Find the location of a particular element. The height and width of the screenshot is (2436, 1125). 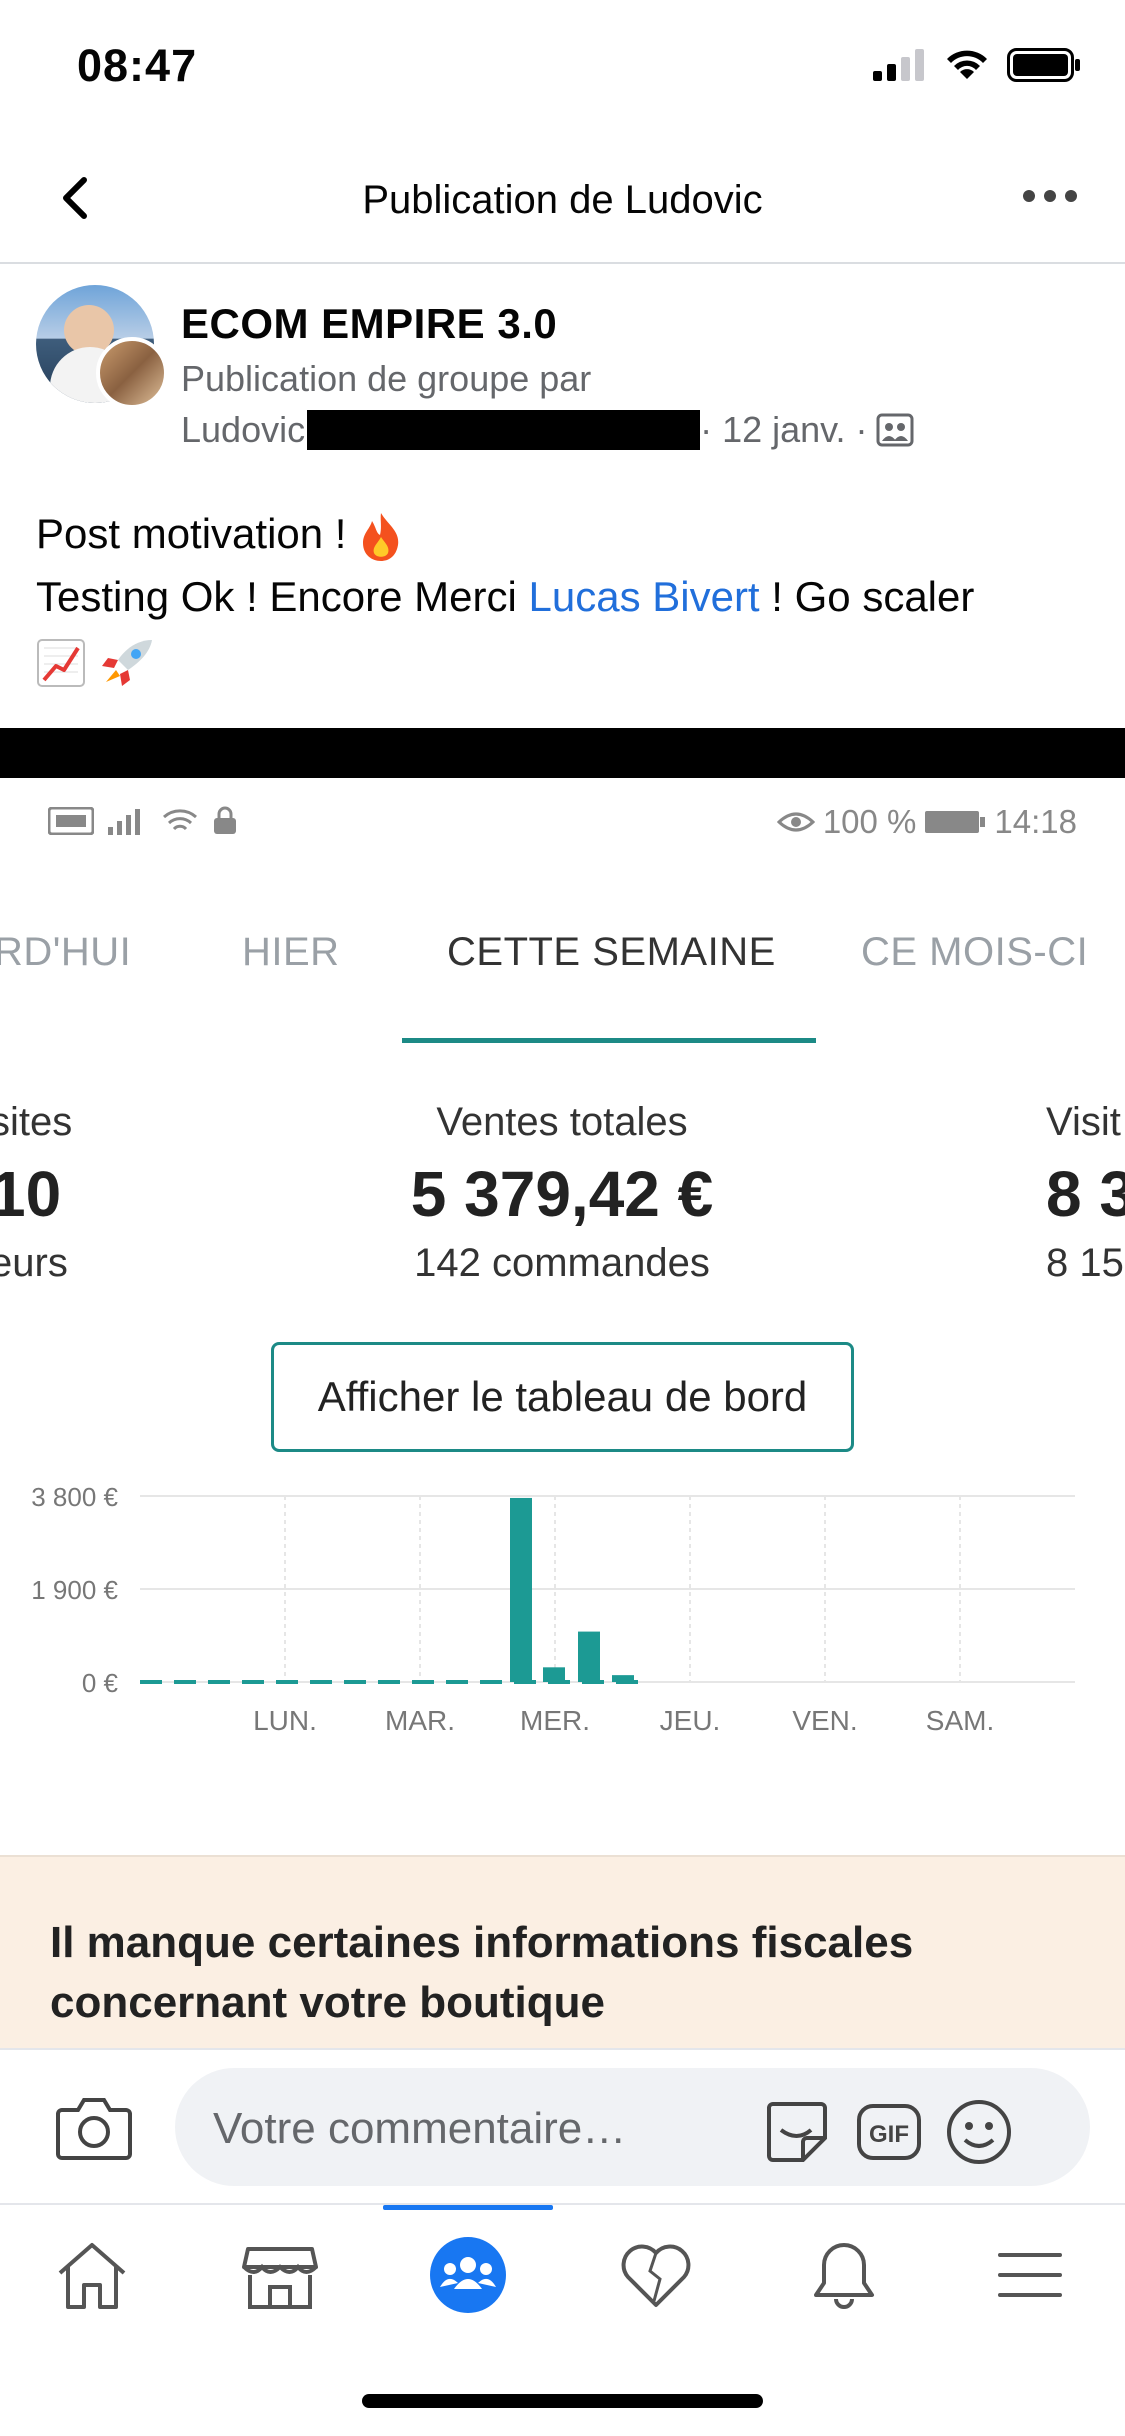

x-tick-label: JEU. is located at coordinates (690, 1720).